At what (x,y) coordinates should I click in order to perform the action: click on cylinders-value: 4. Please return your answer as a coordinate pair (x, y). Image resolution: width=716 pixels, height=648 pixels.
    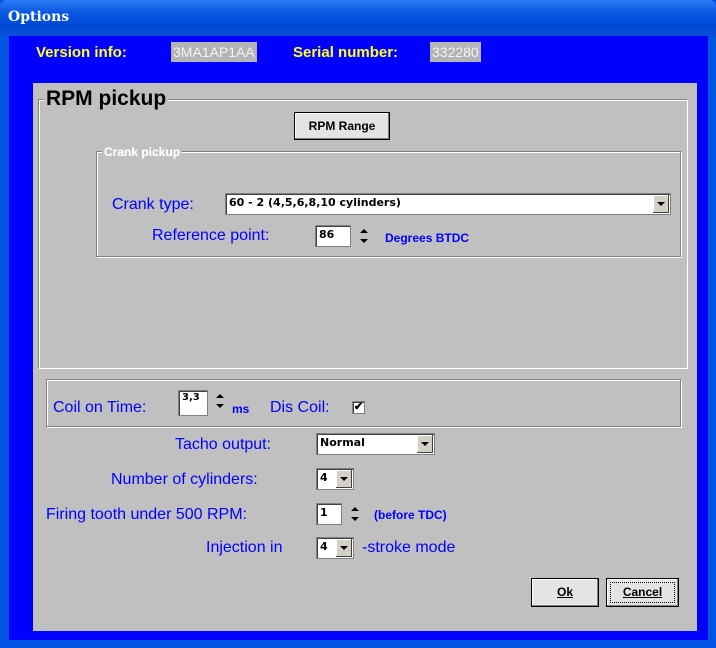
    Looking at the image, I should click on (324, 477).